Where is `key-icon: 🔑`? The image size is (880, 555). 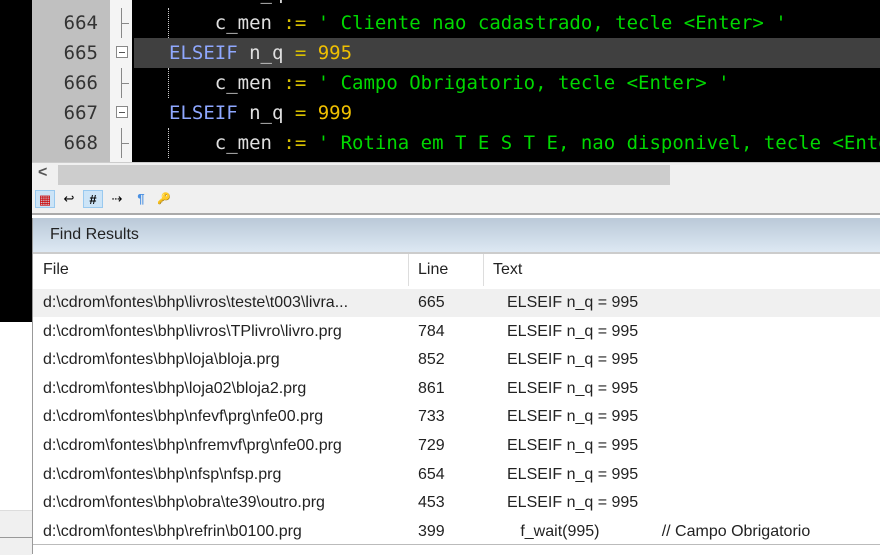
key-icon: 🔑 is located at coordinates (164, 199).